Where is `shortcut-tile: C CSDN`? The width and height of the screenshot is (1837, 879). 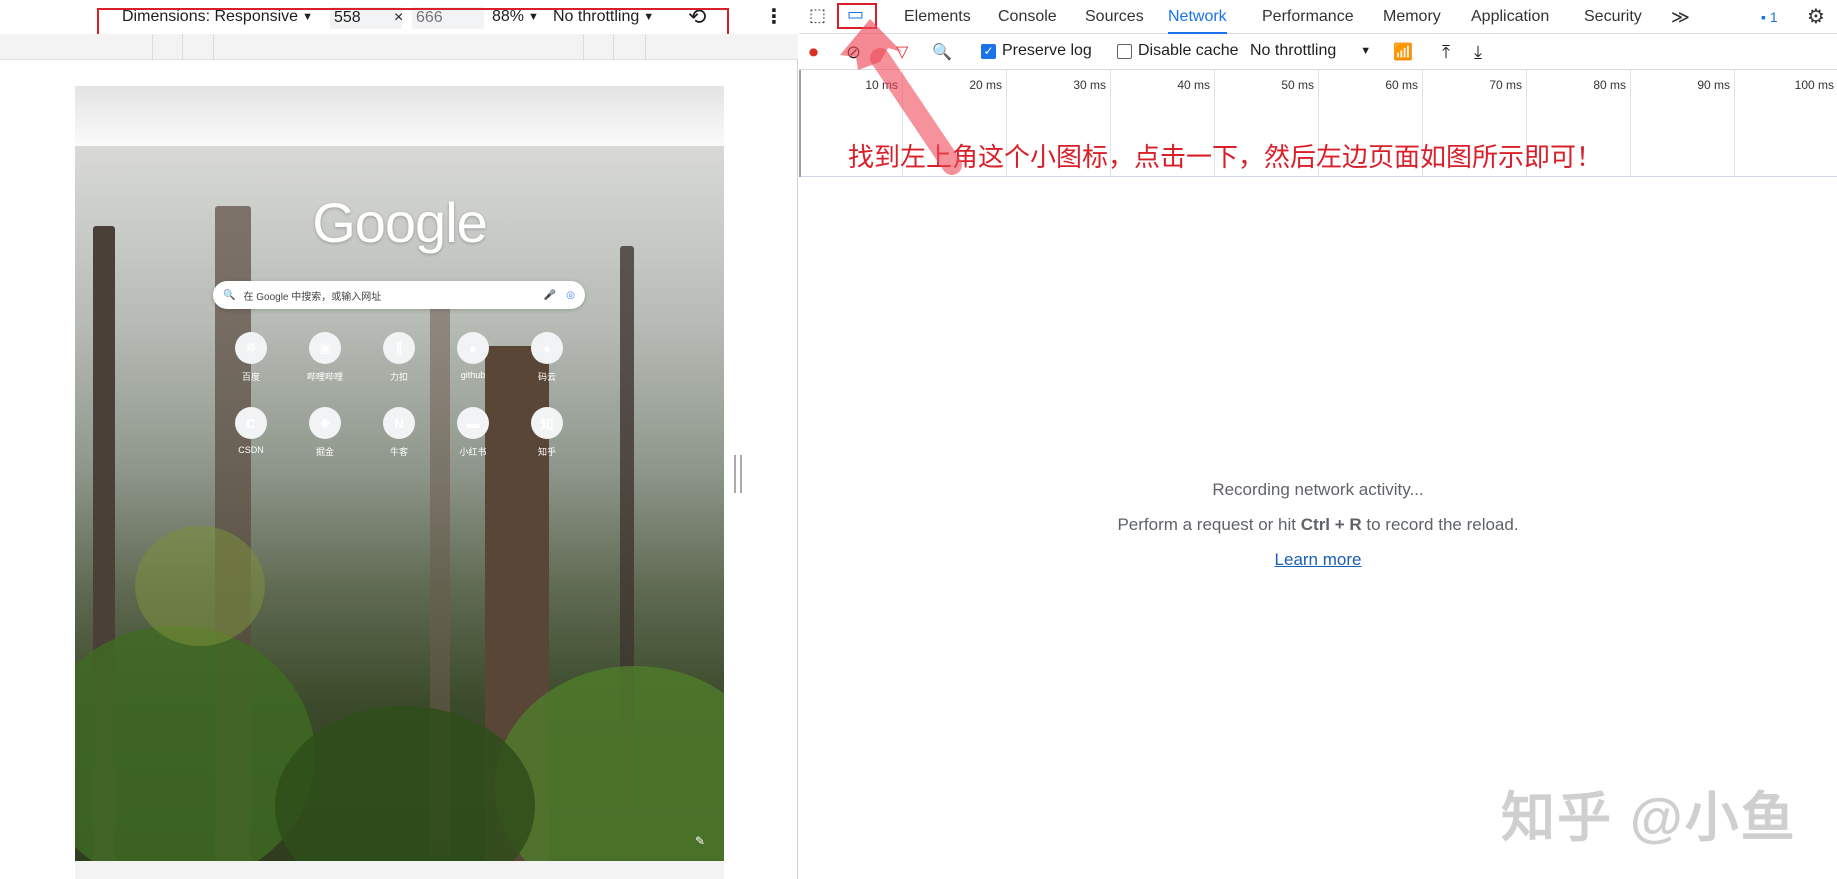
shortcut-tile: C CSDN is located at coordinates (251, 431).